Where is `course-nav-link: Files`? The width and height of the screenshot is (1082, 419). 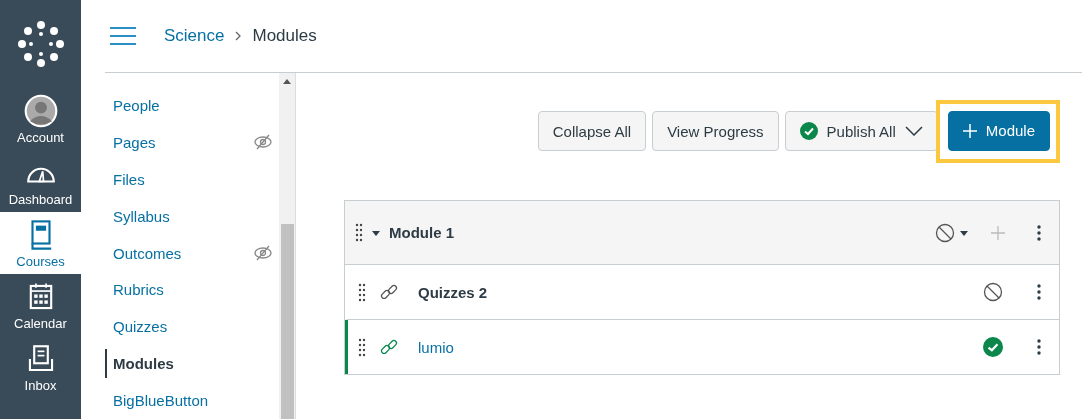
course-nav-link: Files is located at coordinates (128, 179).